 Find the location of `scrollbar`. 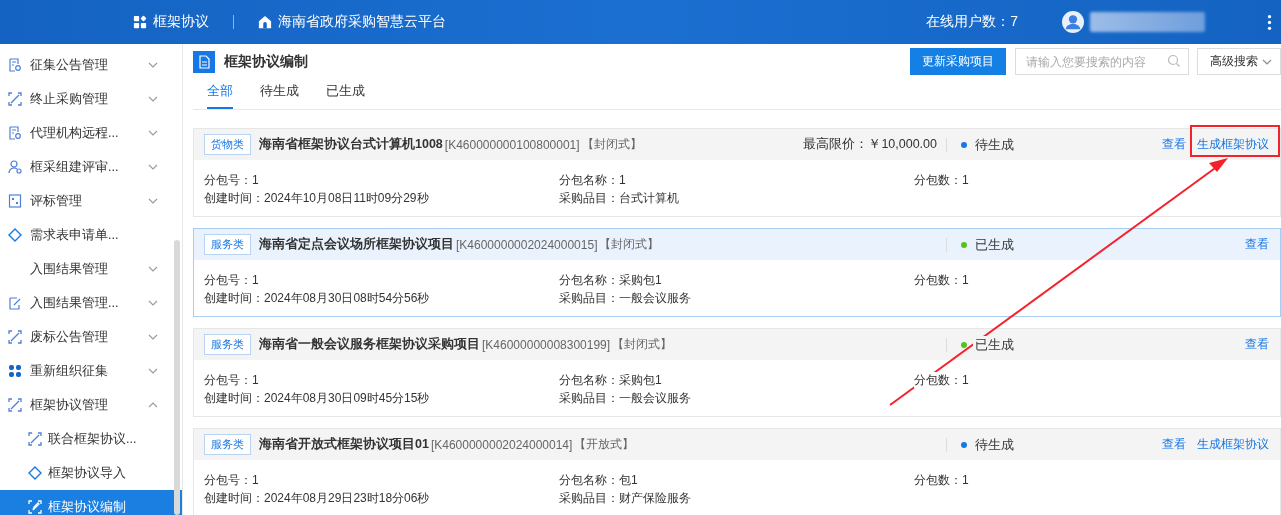

scrollbar is located at coordinates (177, 377).